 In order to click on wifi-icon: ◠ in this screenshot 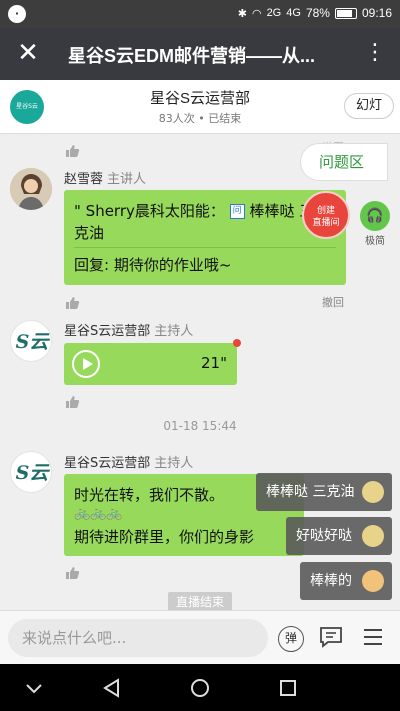, I will do `click(256, 13)`.